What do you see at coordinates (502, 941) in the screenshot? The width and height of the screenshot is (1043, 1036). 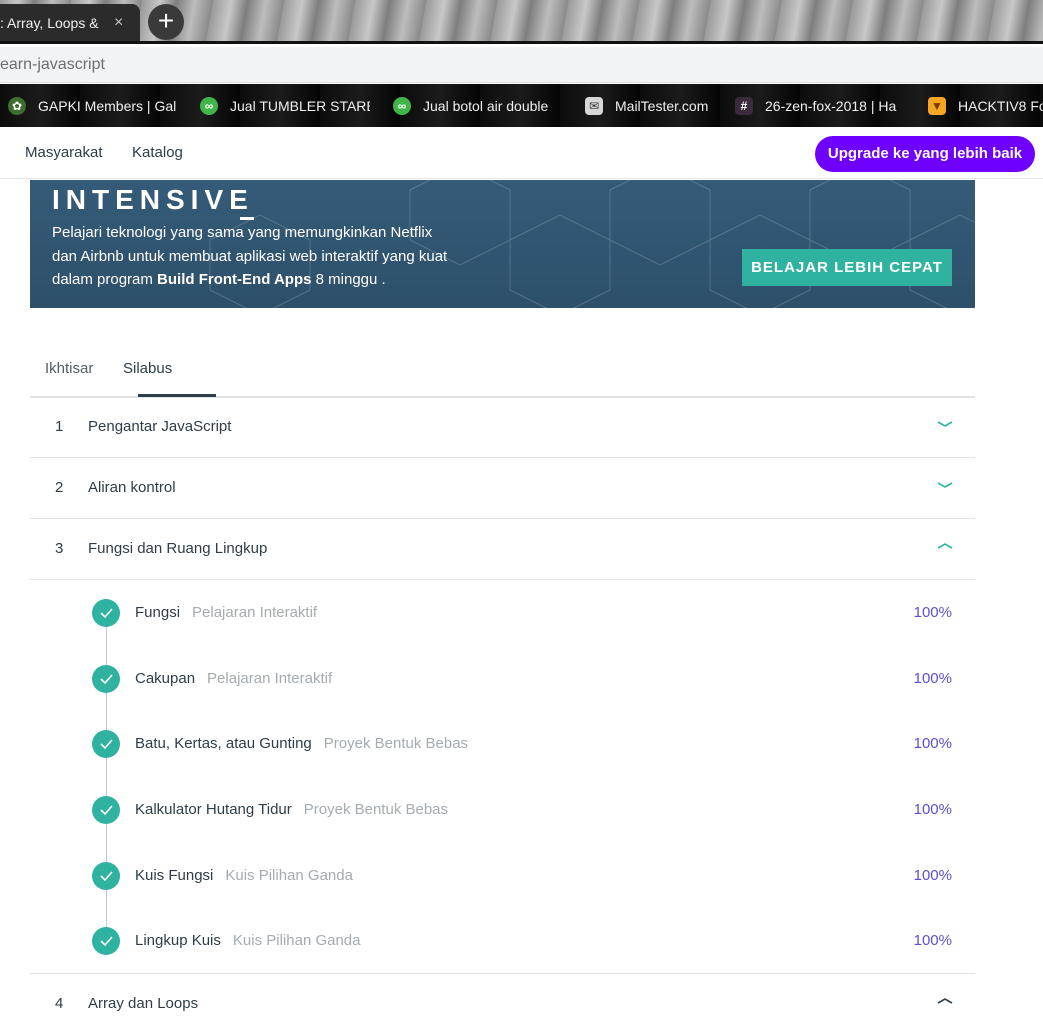 I see `concept-item: Lingkup Kuis Kuis Pilihan Ganda 100%` at bounding box center [502, 941].